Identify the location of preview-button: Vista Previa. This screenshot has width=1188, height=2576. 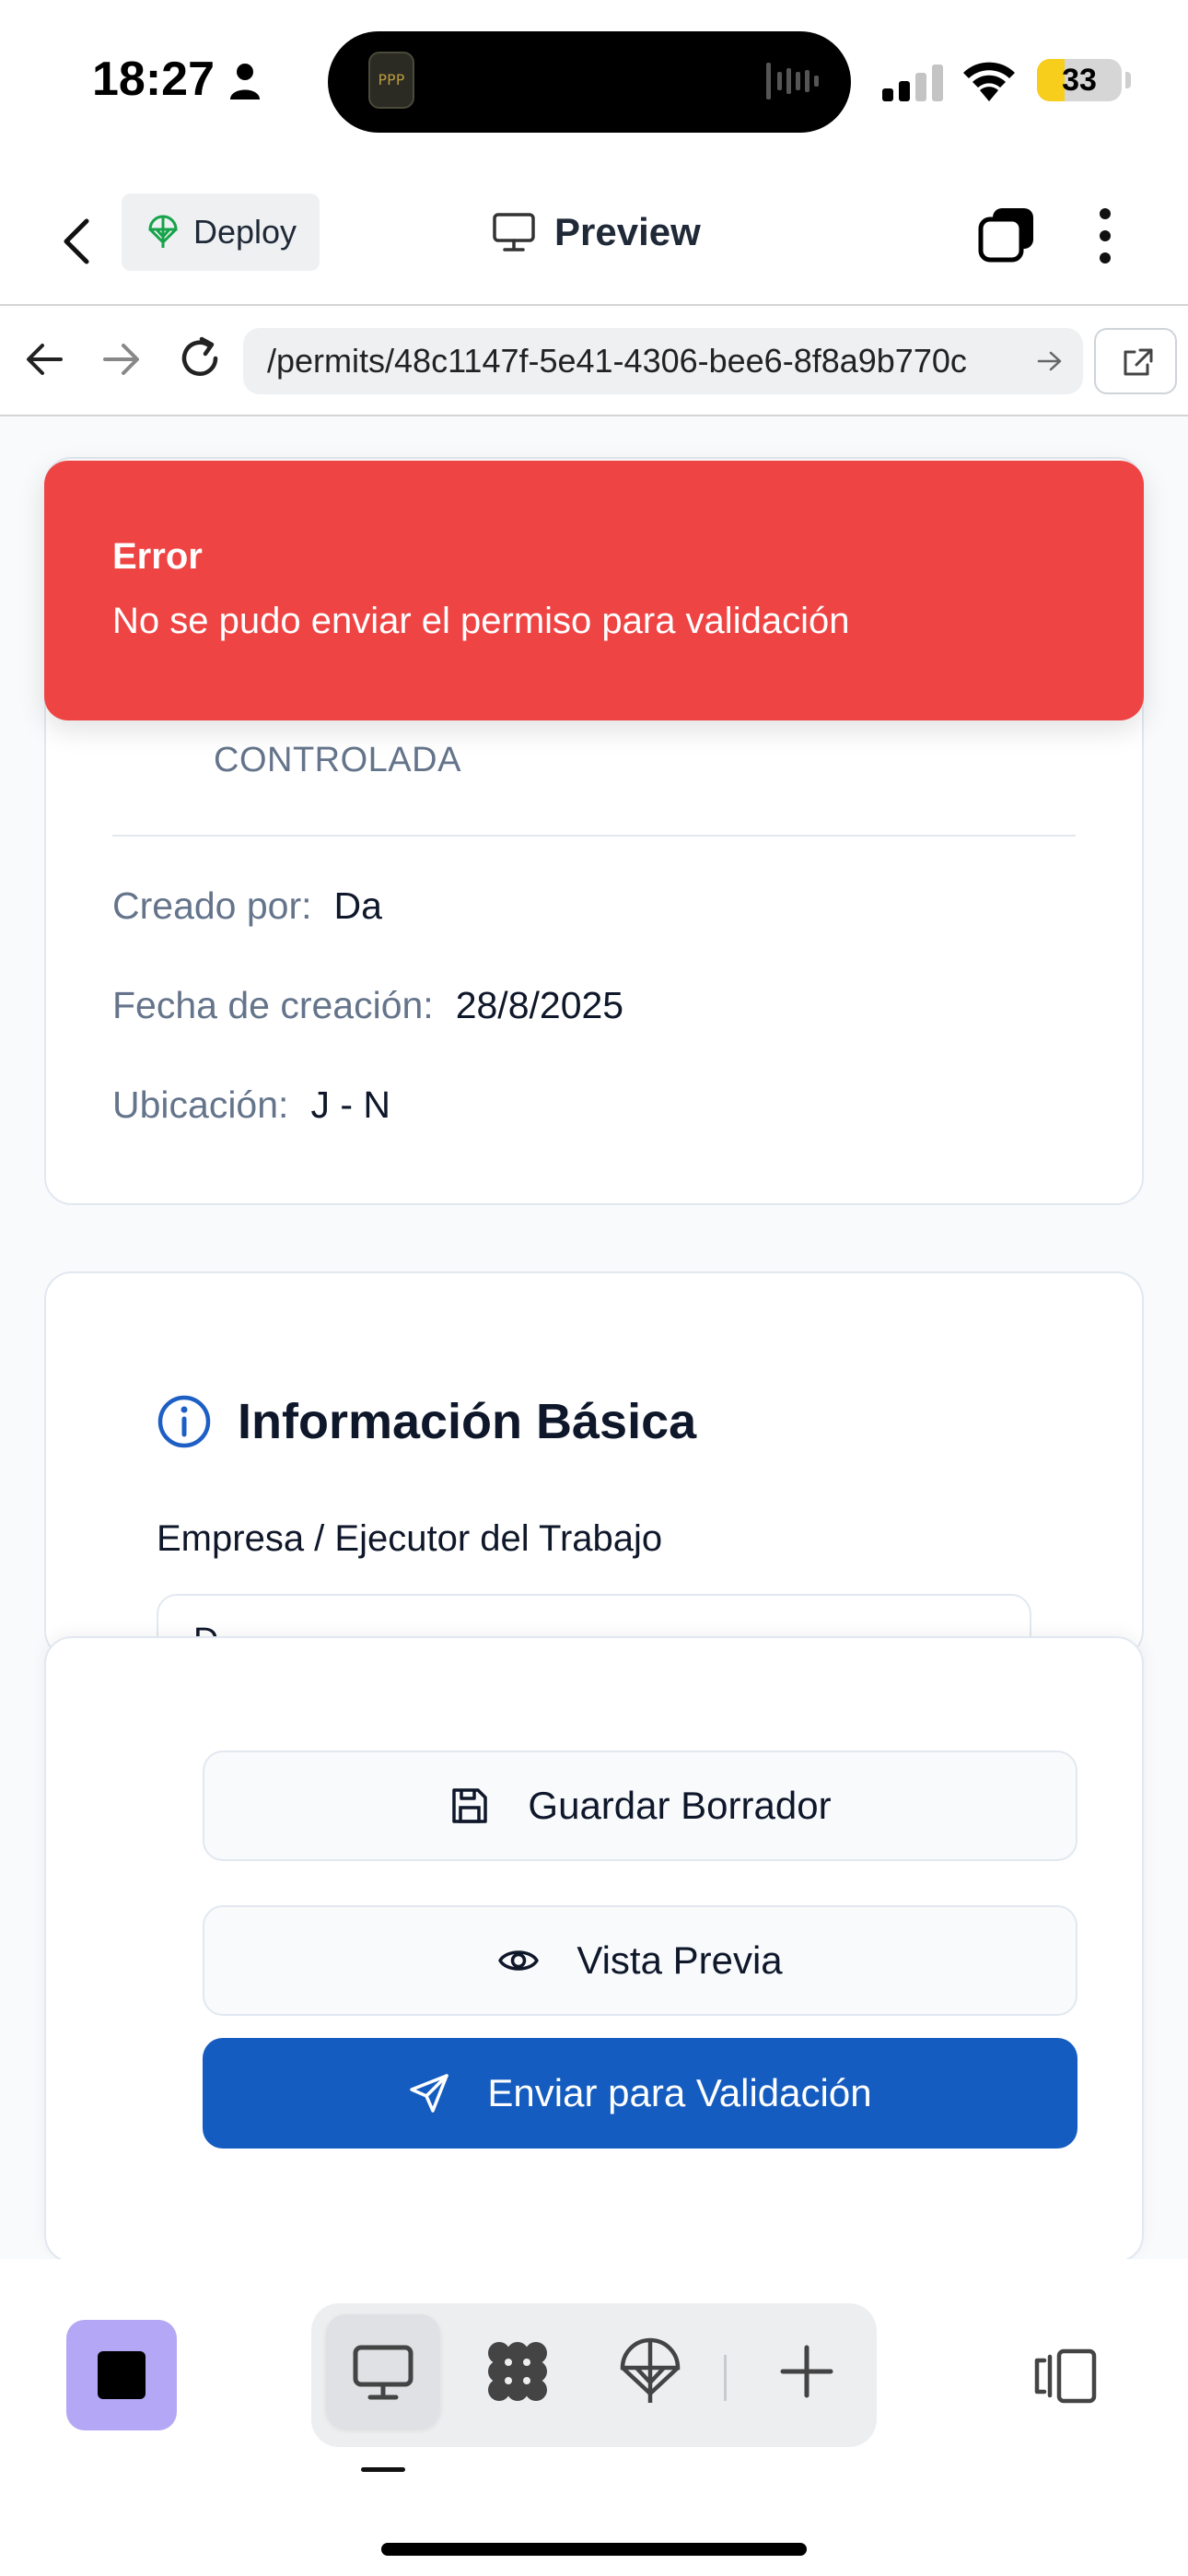
(640, 1960).